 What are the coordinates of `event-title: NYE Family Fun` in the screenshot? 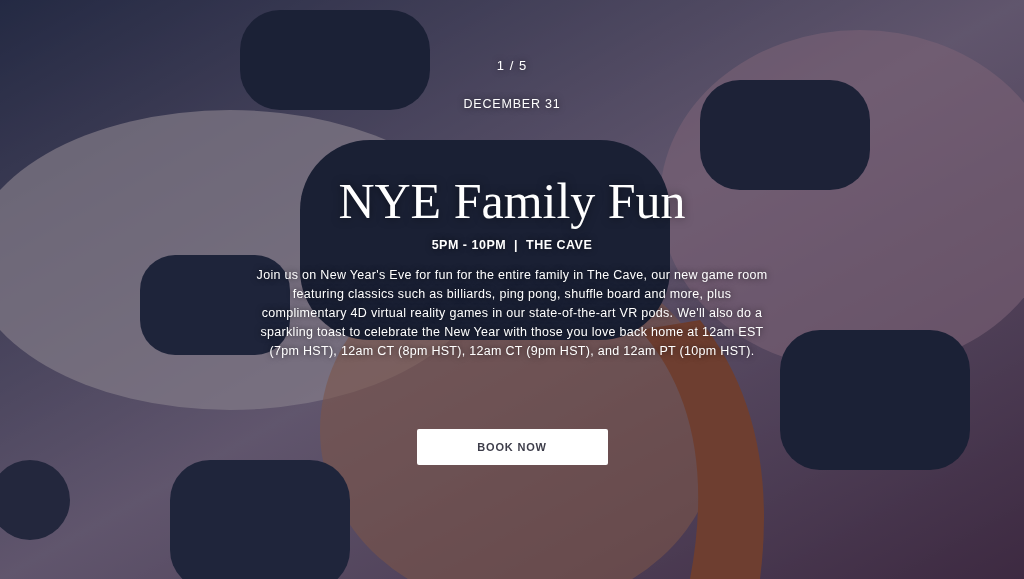 It's located at (512, 201).